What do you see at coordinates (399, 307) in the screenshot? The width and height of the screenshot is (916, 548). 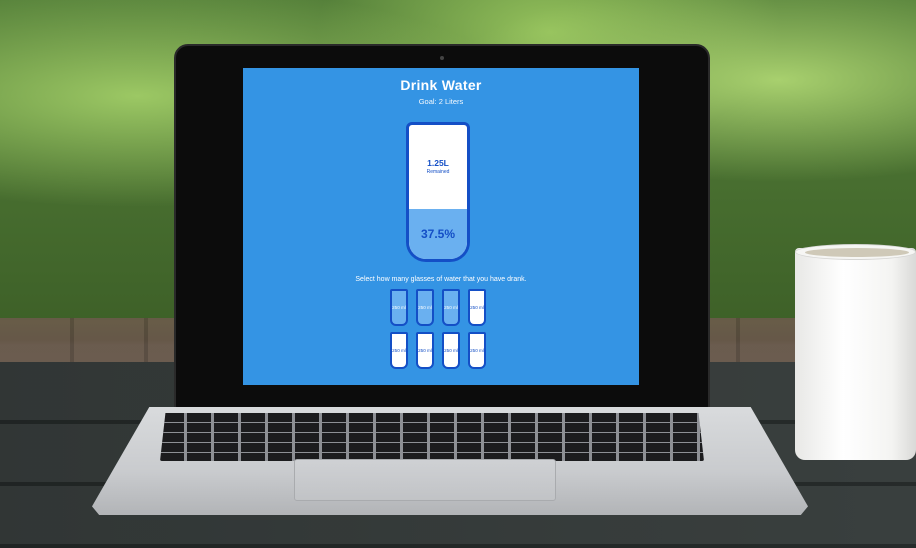 I see `glass-1: 250 ml` at bounding box center [399, 307].